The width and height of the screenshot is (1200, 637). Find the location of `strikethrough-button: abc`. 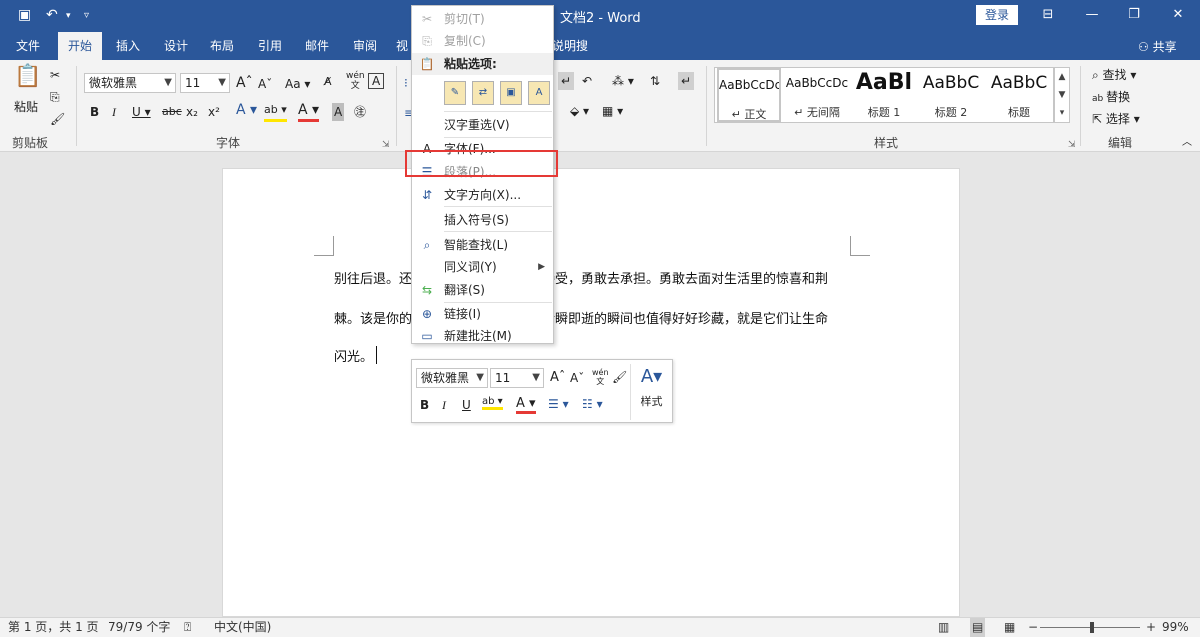

strikethrough-button: abc is located at coordinates (172, 112).